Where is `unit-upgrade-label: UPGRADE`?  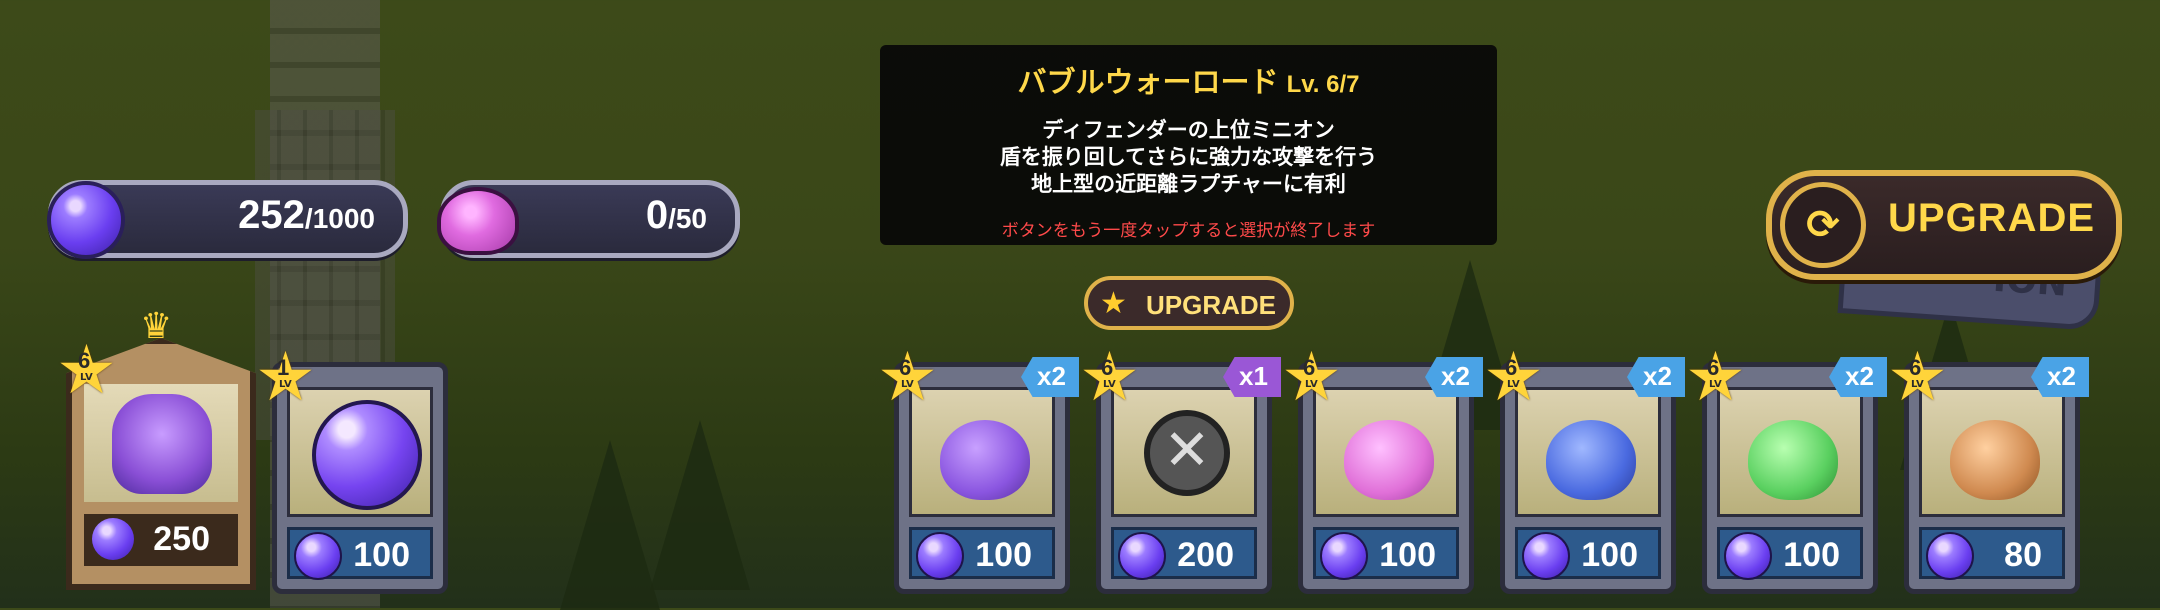 unit-upgrade-label: UPGRADE is located at coordinates (1211, 305).